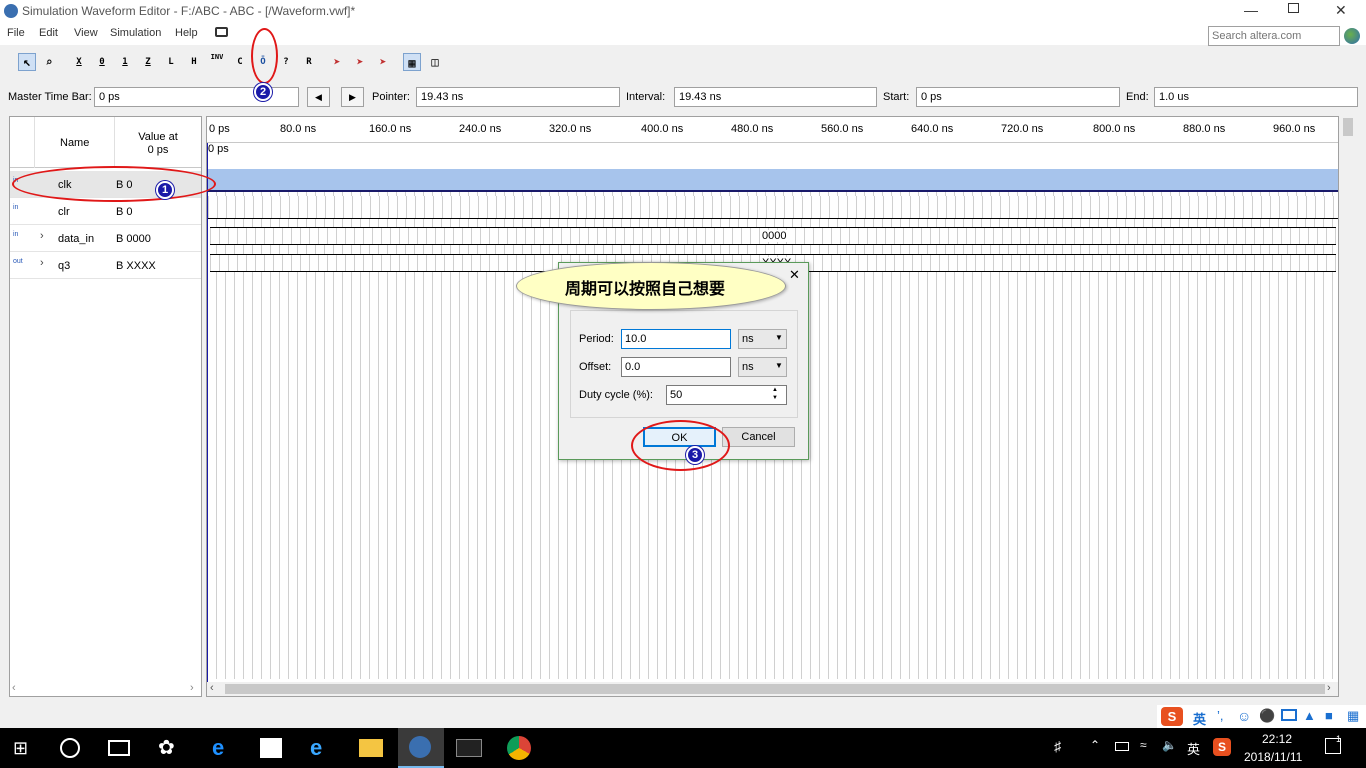  What do you see at coordinates (79, 62) in the screenshot?
I see `force-unknown-button: X` at bounding box center [79, 62].